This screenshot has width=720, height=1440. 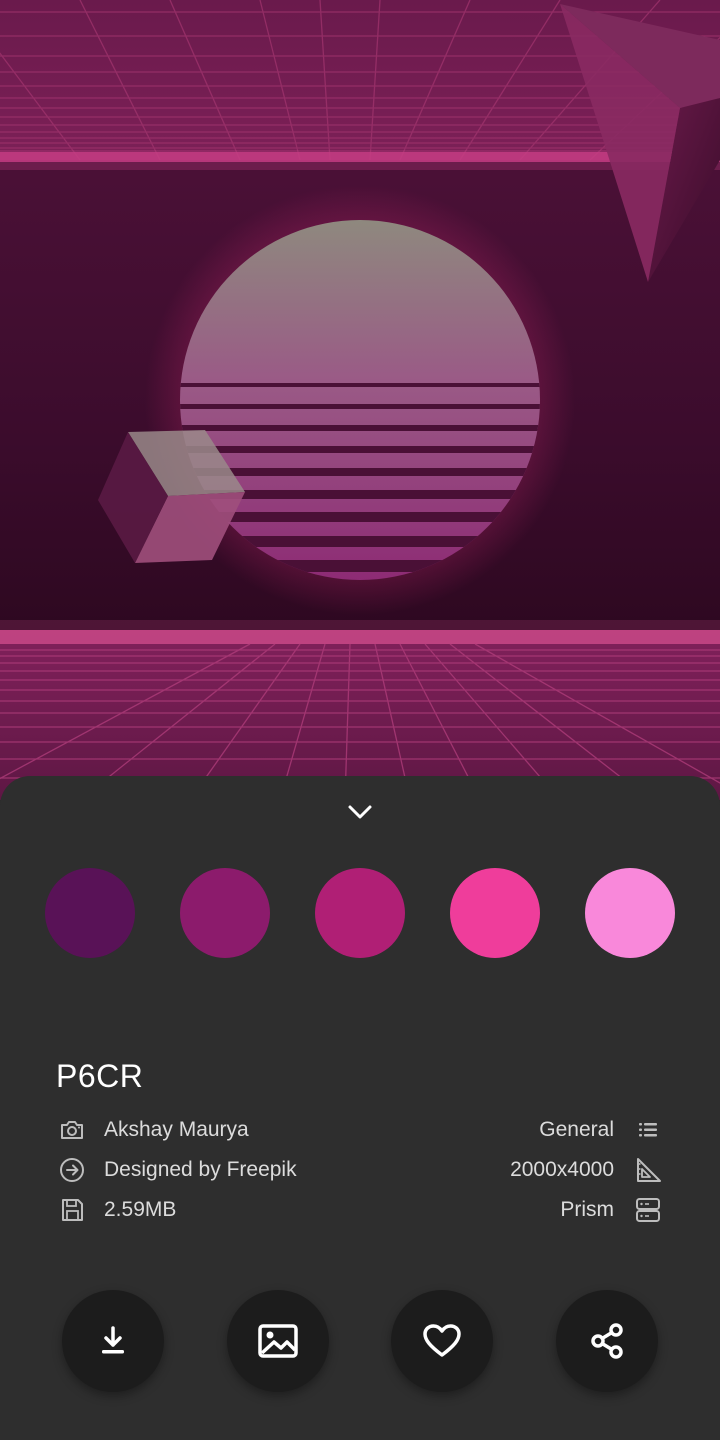 I want to click on designer-credit: Designed by Freepik, so click(x=200, y=1169).